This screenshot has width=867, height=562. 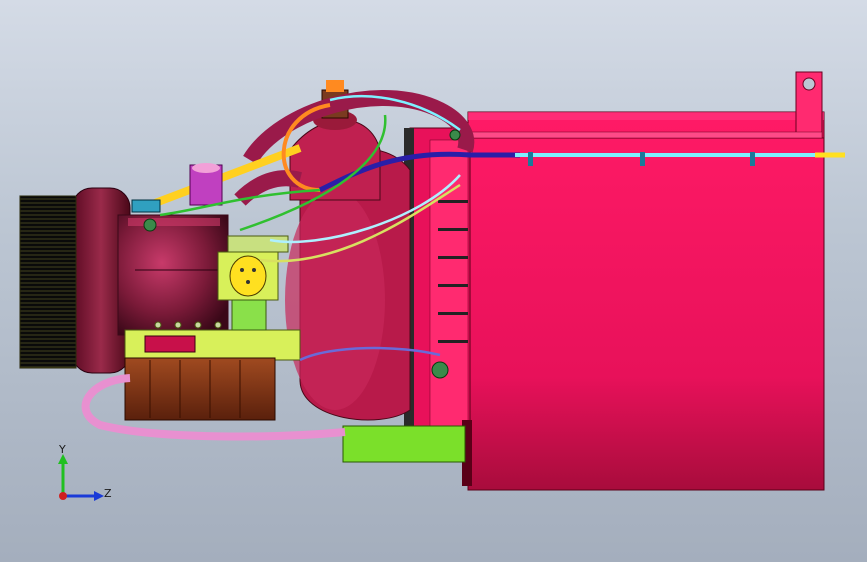 What do you see at coordinates (212, 371) in the screenshot?
I see `fuel-pump` at bounding box center [212, 371].